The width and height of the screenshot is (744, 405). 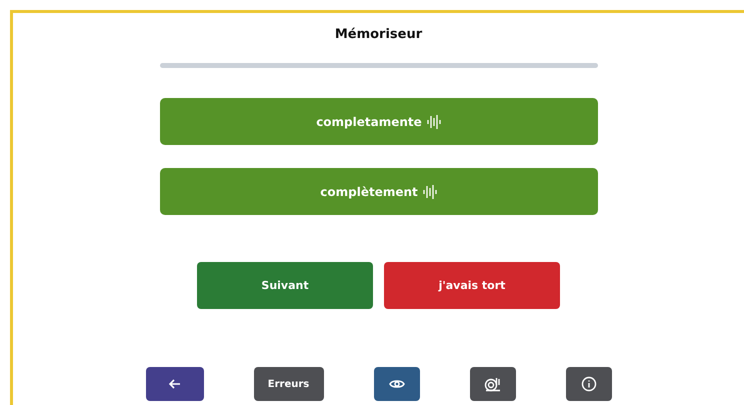 I want to click on back-button, so click(x=175, y=384).